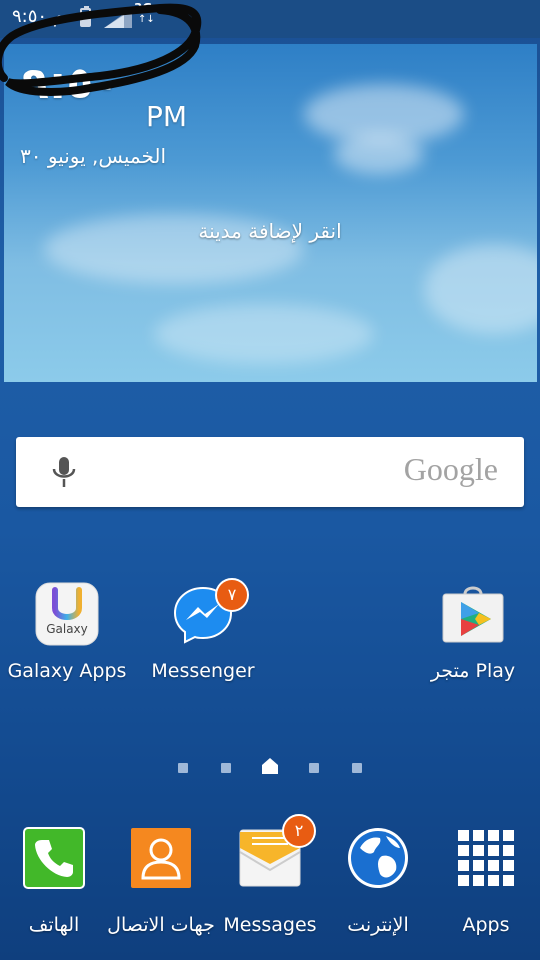 The image size is (540, 960). What do you see at coordinates (161, 858) in the screenshot?
I see `contacts-icon` at bounding box center [161, 858].